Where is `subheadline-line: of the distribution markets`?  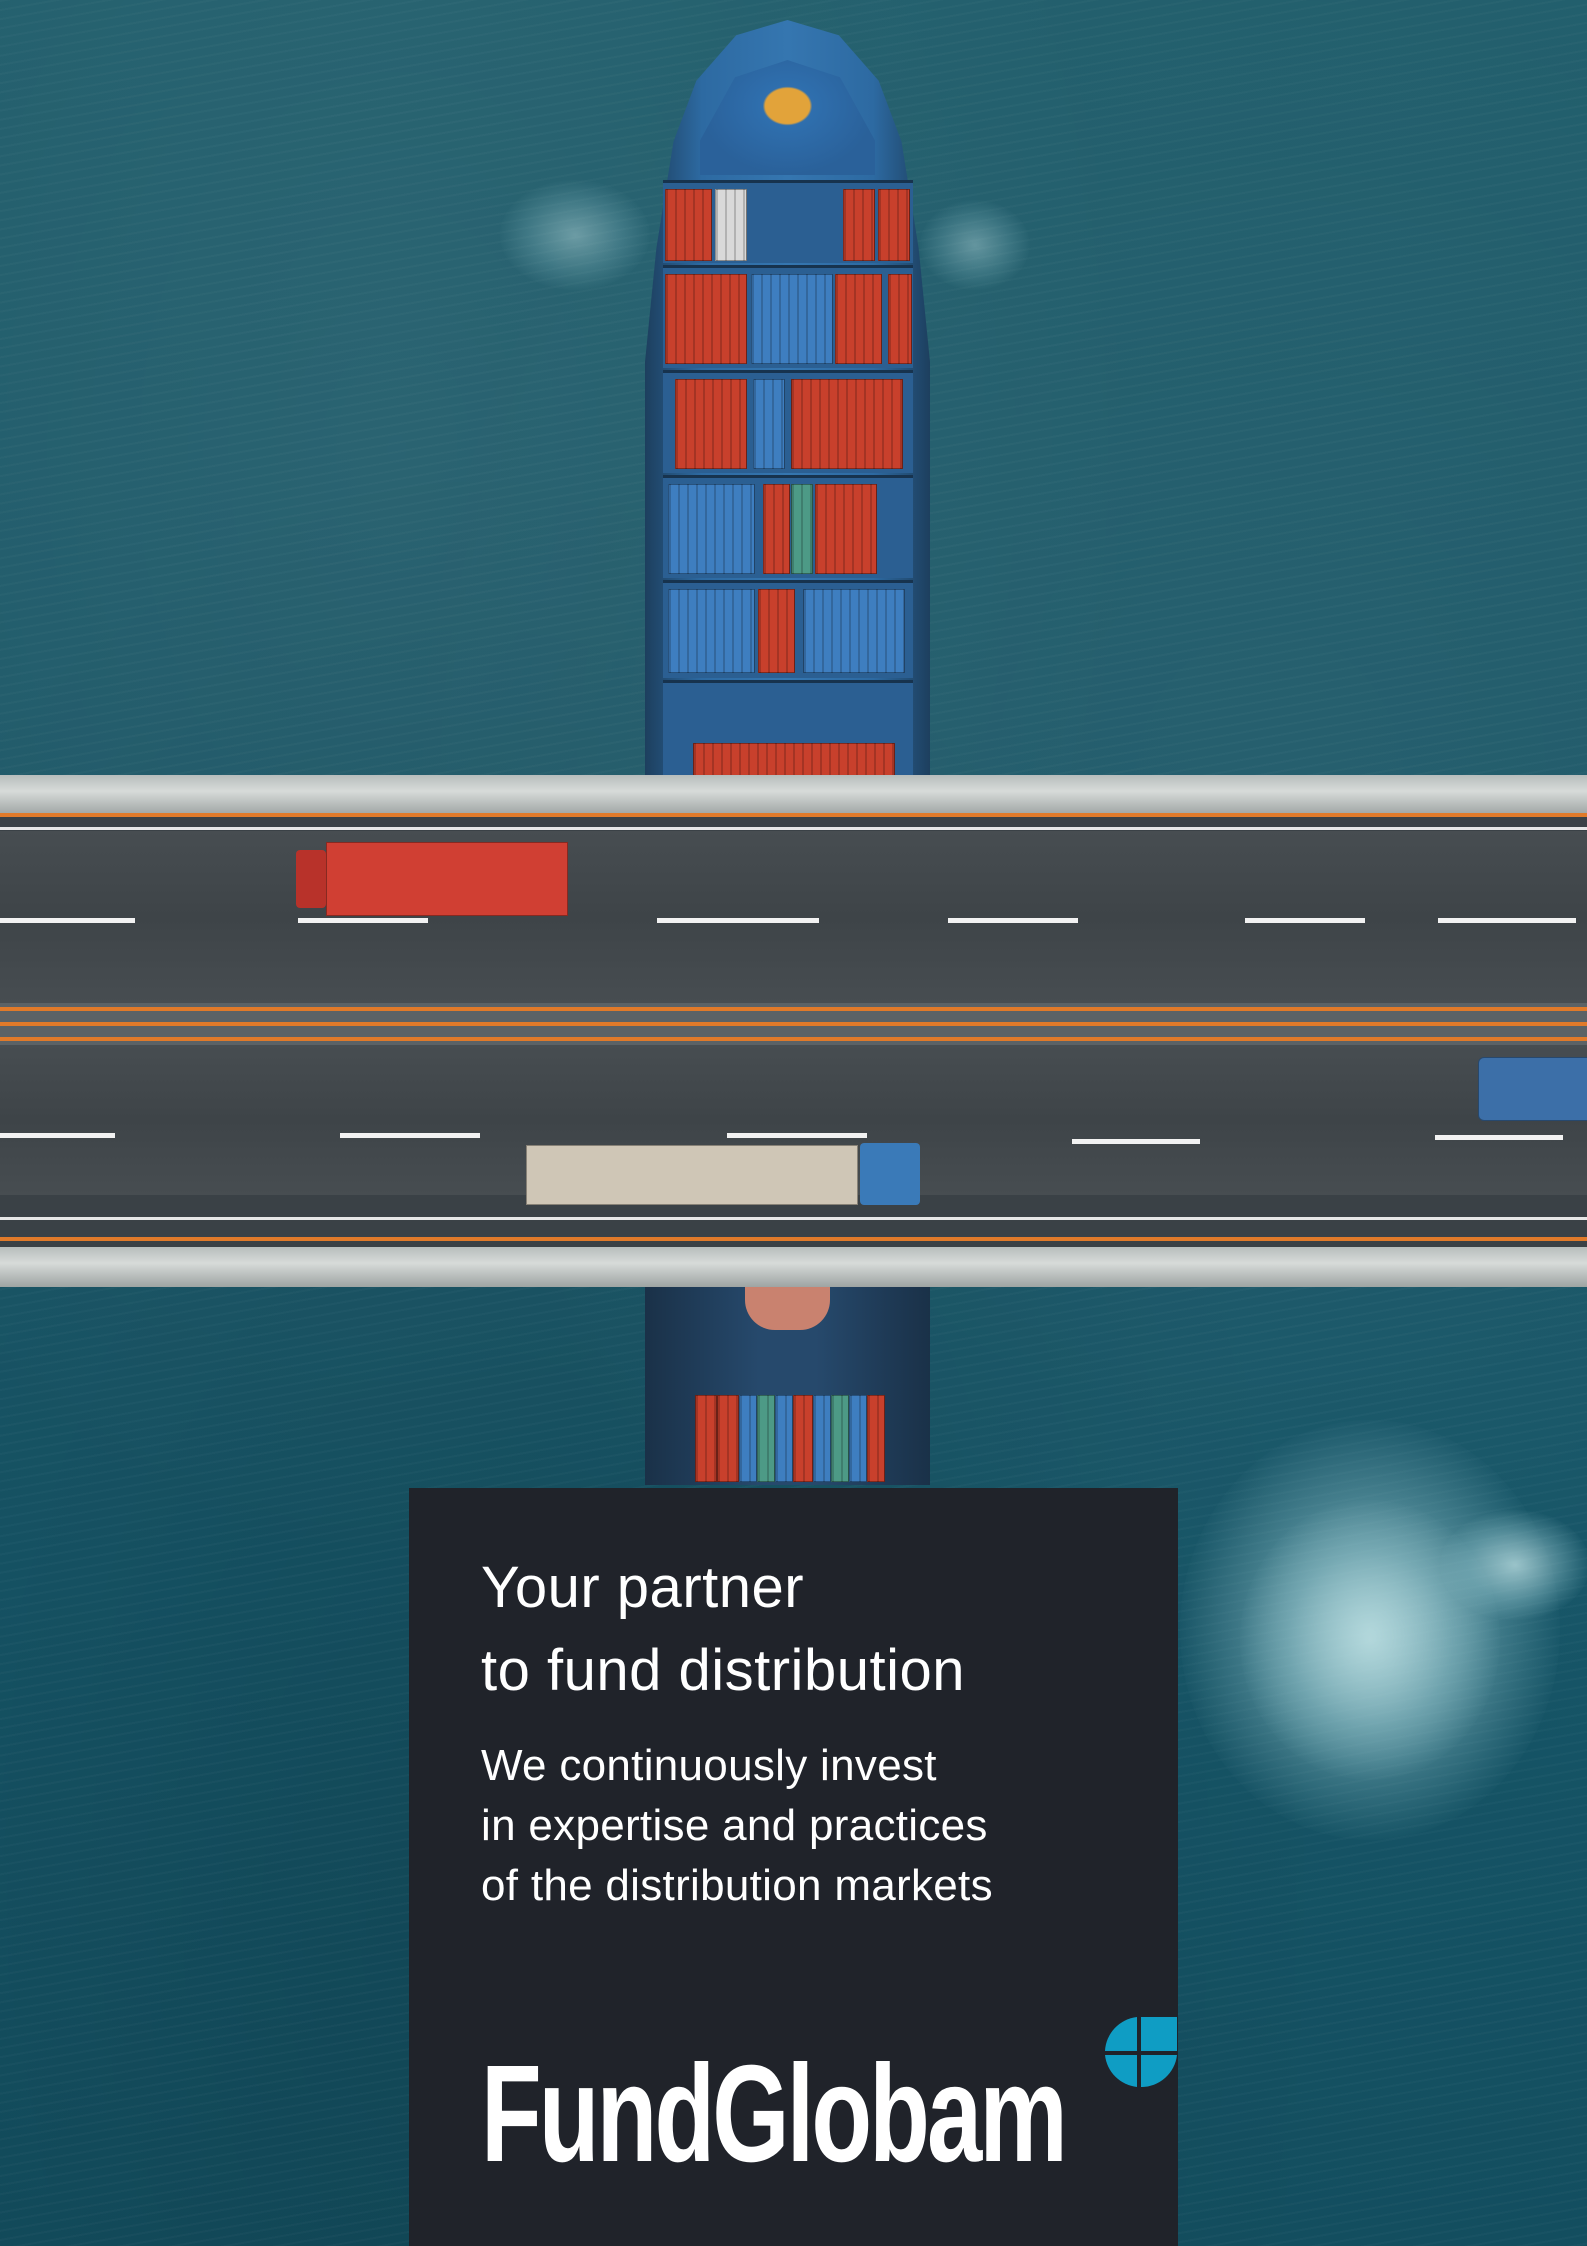
subheadline-line: of the distribution markets is located at coordinates (737, 1885).